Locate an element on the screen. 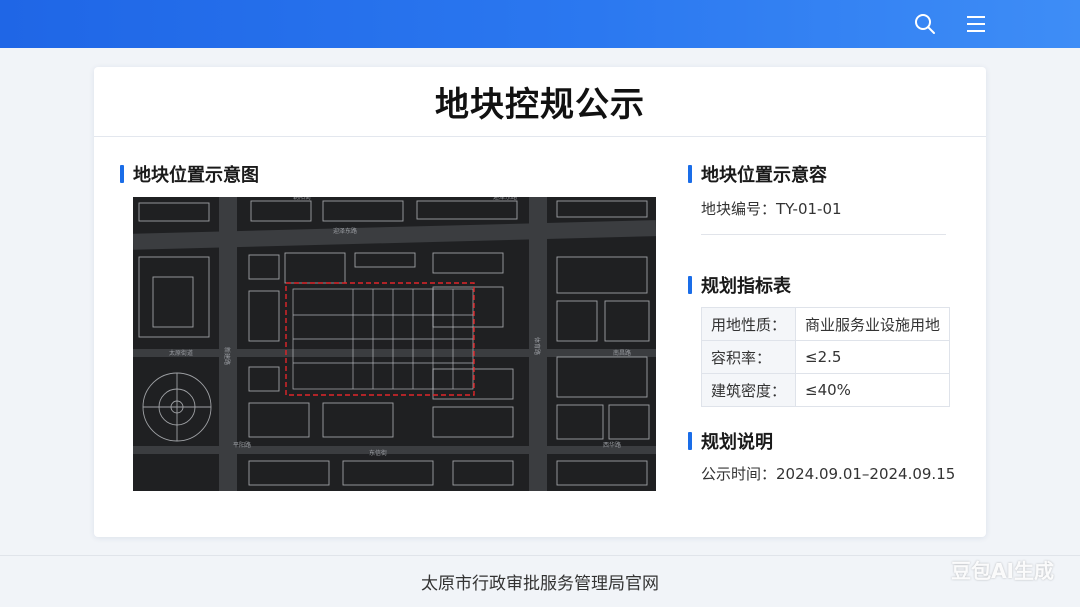 This screenshot has height=607, width=1080. location-info-heading: 地块位置示意容 is located at coordinates (757, 174).